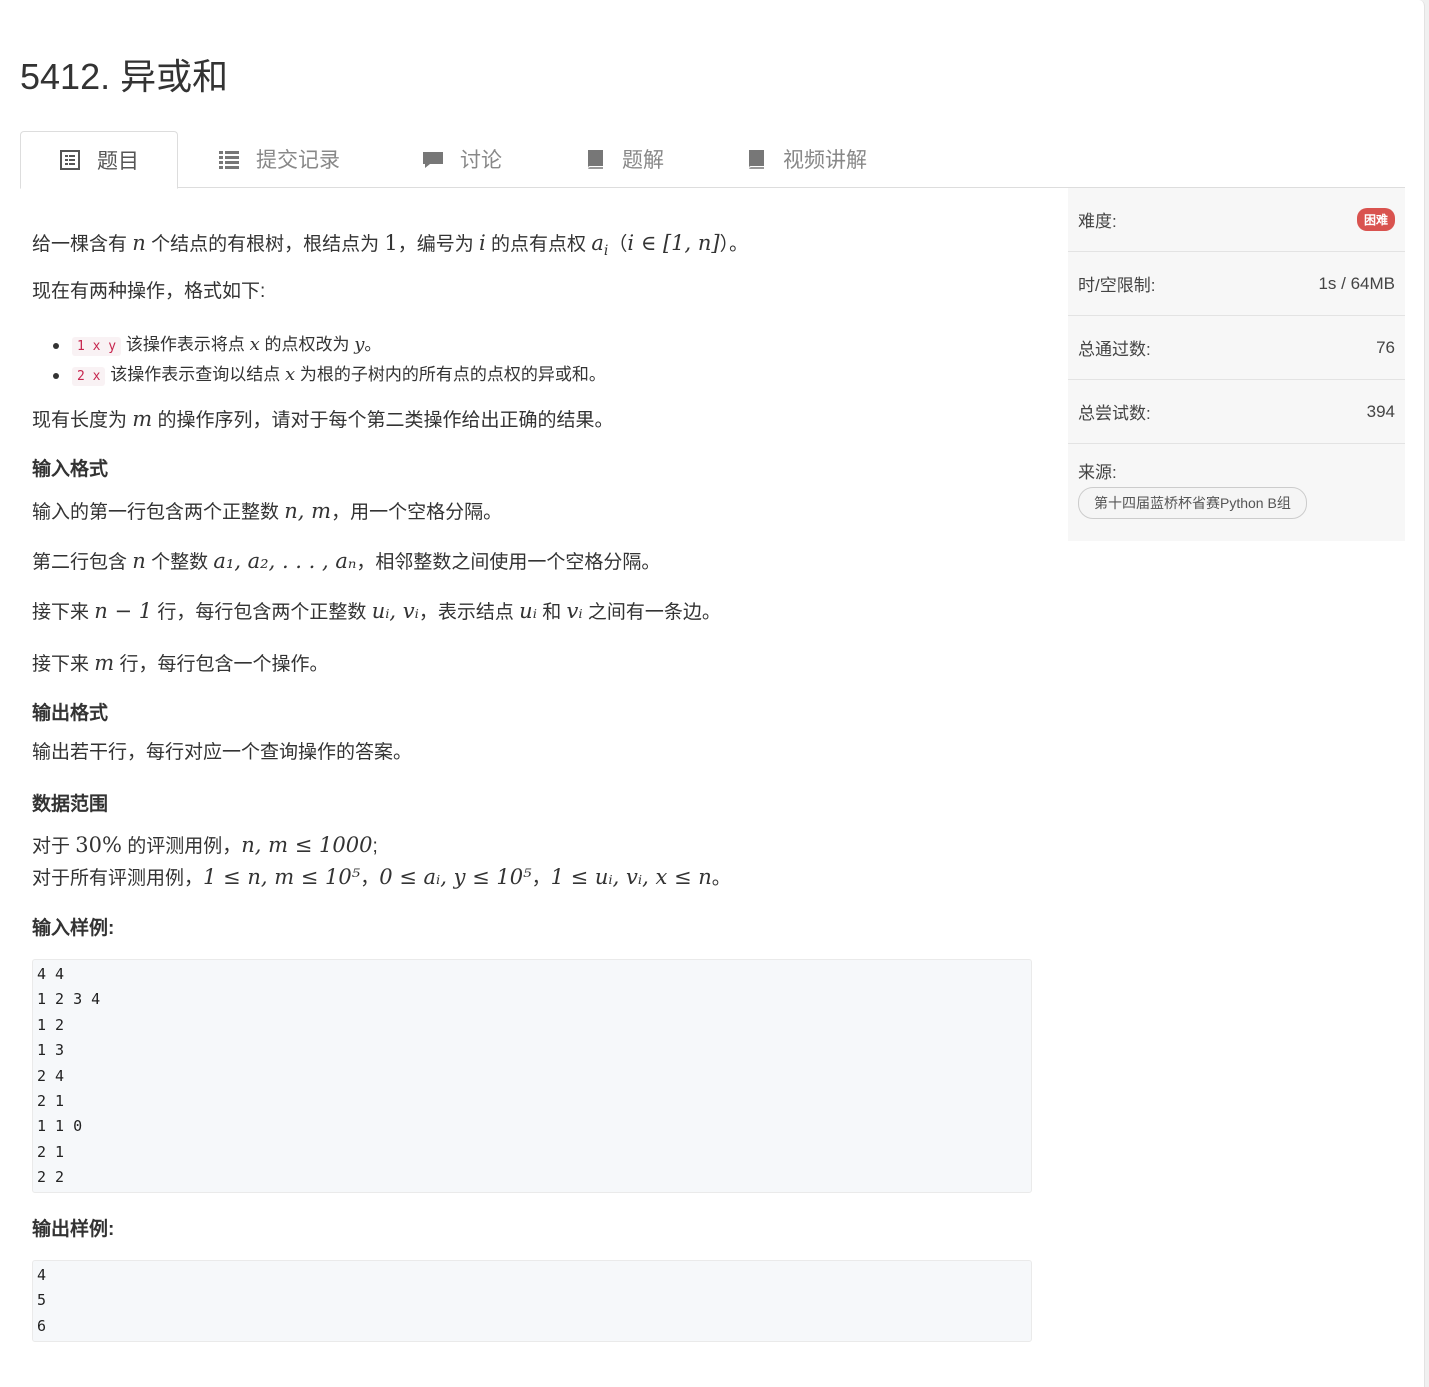 This screenshot has height=1387, width=1429. I want to click on inline-code: 2 x, so click(89, 376).